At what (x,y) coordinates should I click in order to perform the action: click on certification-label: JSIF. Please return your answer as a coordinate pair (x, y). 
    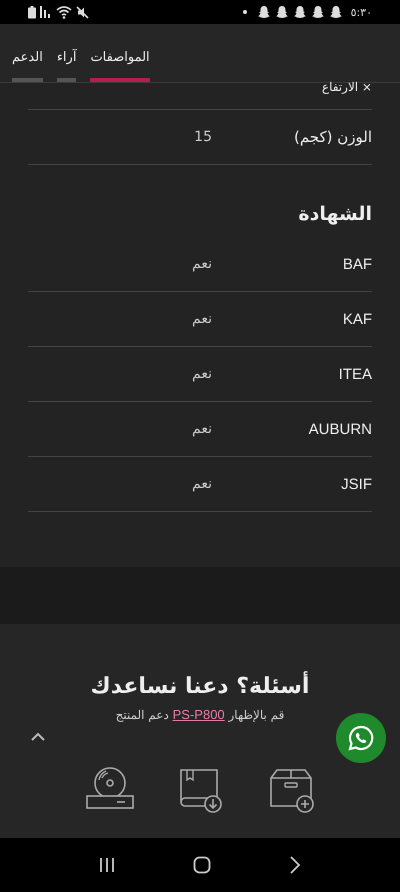
    Looking at the image, I should click on (356, 484).